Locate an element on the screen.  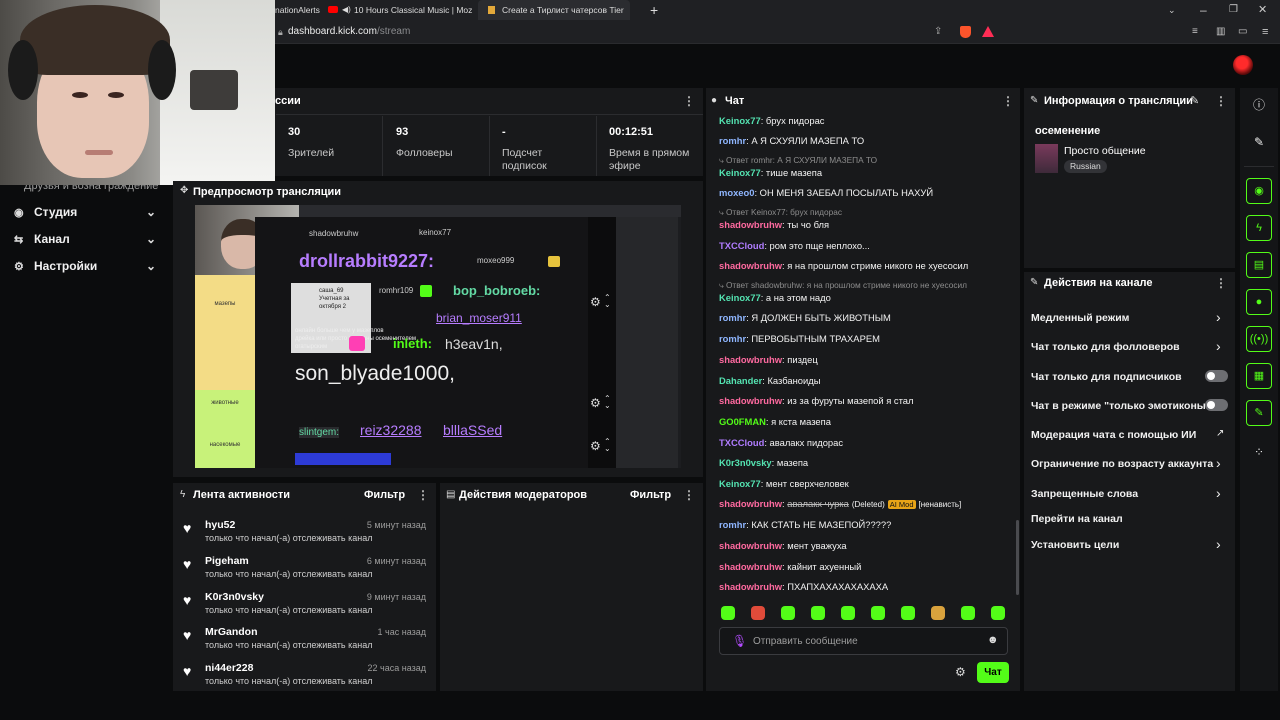
stream-category: Просто общение is located at coordinates (1105, 151).